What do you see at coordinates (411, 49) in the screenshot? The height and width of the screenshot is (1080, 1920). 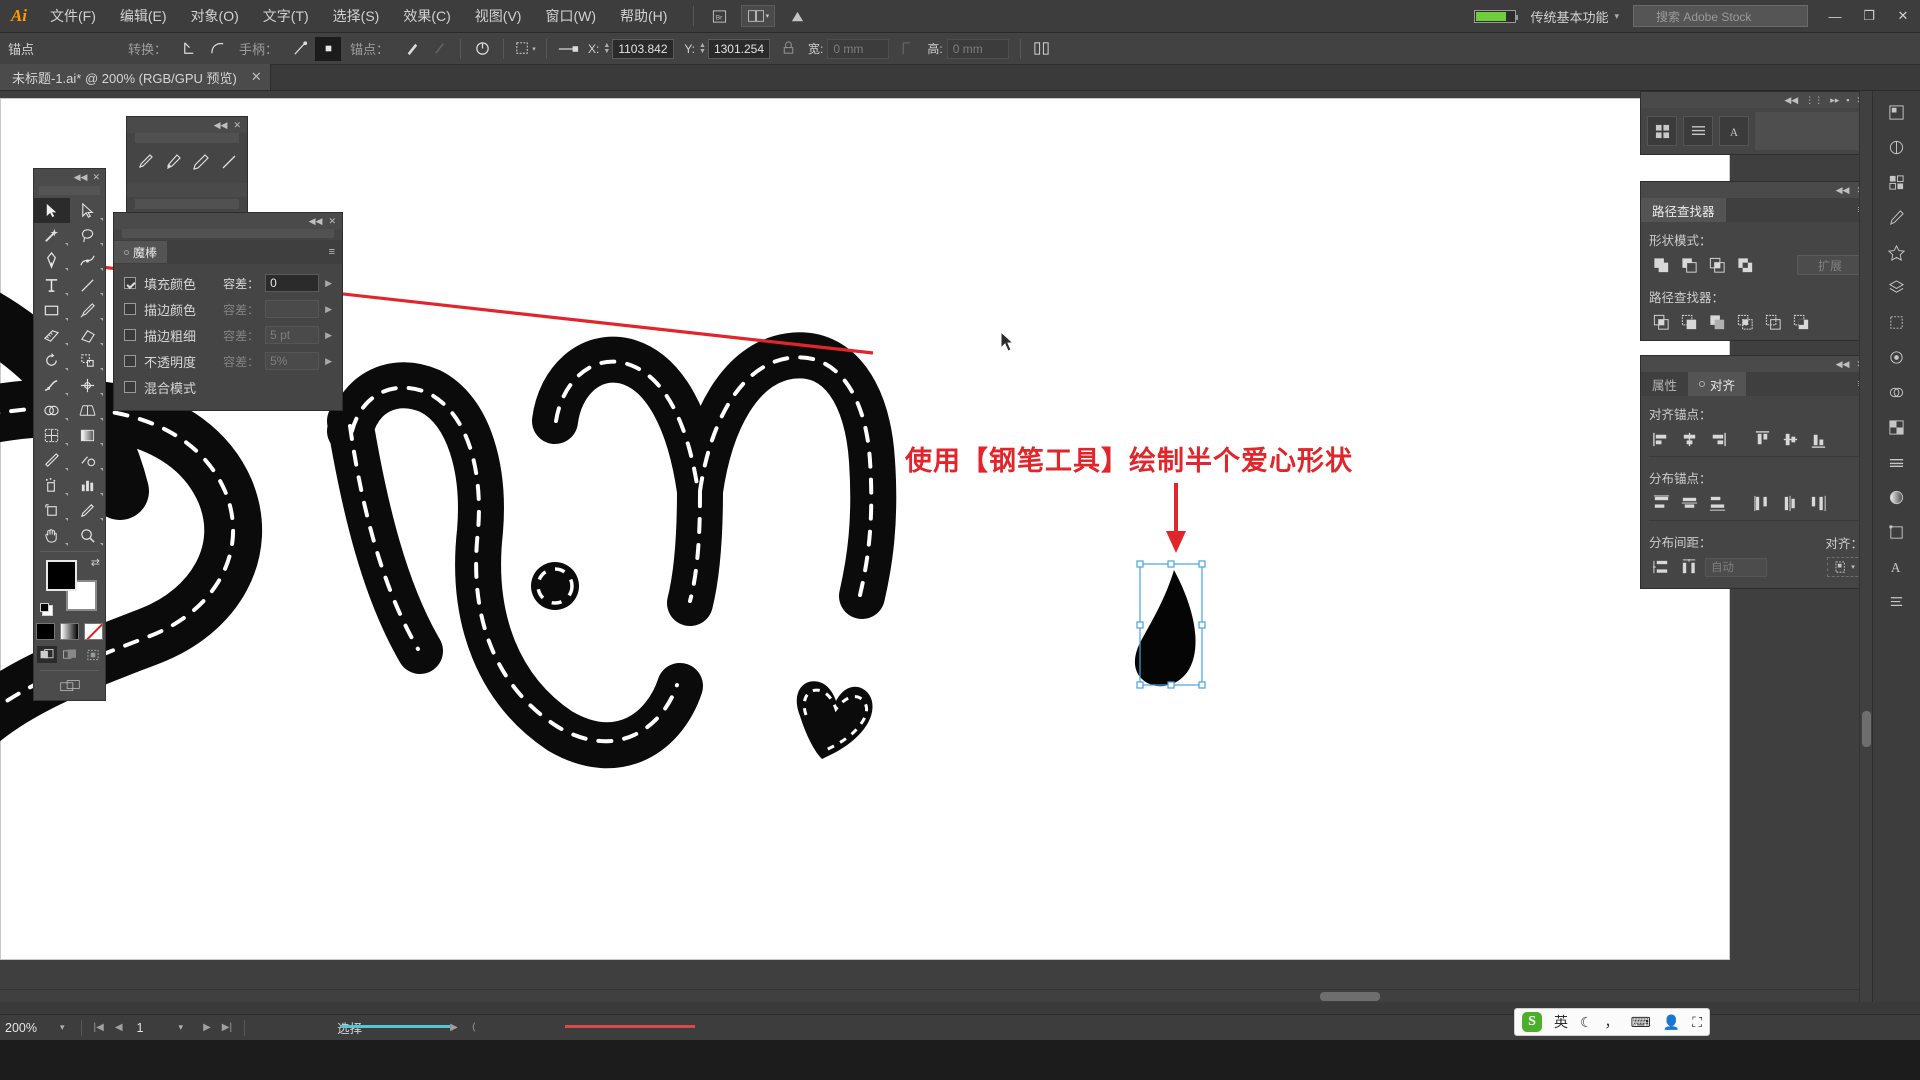 I see `remove-anchor-icon` at bounding box center [411, 49].